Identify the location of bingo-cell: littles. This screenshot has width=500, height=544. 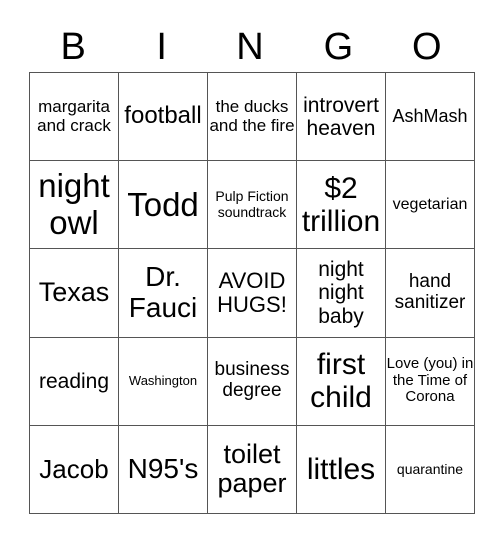
(341, 469).